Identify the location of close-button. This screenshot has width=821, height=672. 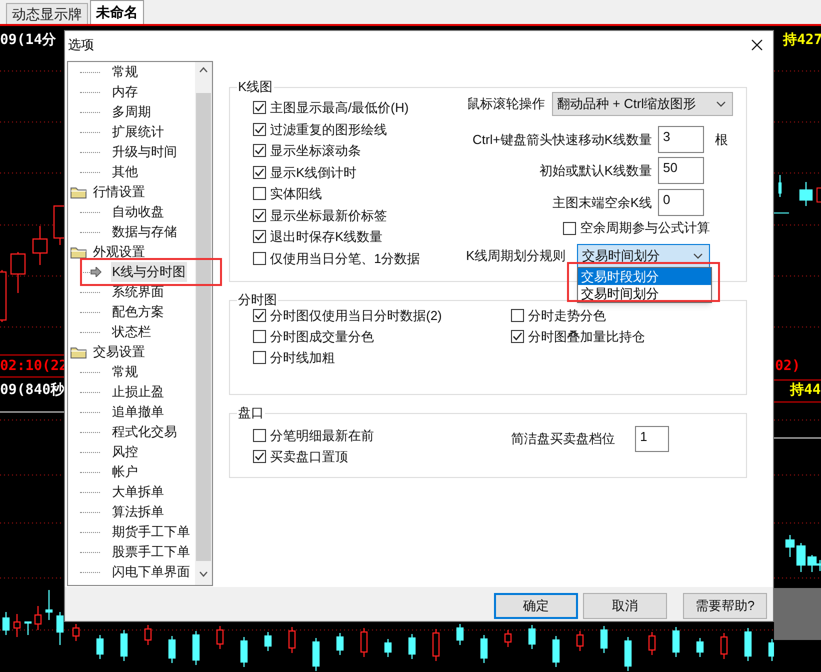
(757, 45).